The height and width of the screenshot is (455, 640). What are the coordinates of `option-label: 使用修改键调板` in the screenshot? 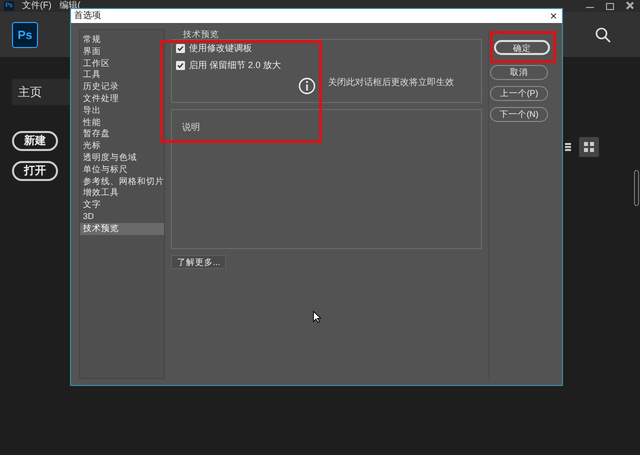 It's located at (220, 48).